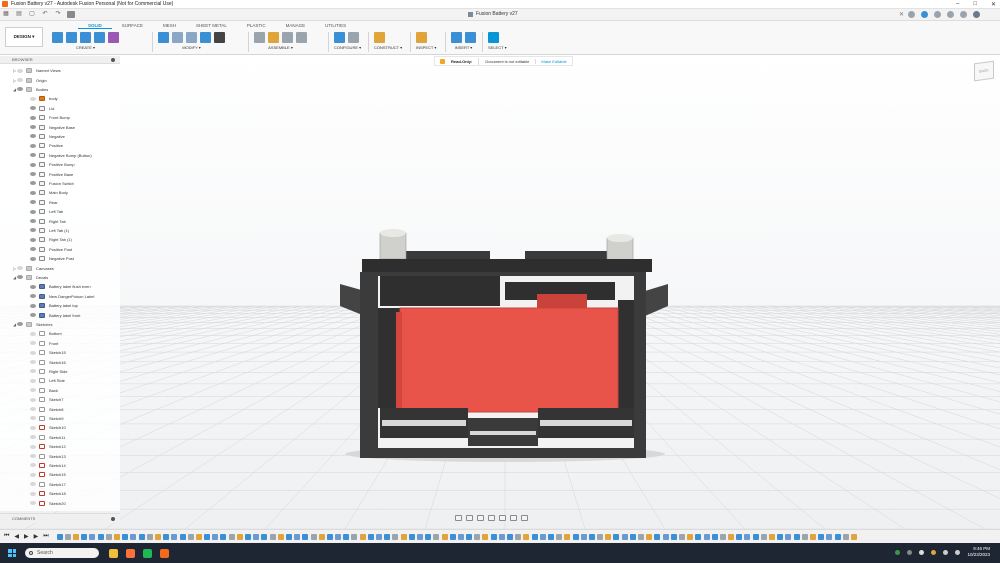  What do you see at coordinates (901, 14) in the screenshot?
I see `close-tab-icon: ✕` at bounding box center [901, 14].